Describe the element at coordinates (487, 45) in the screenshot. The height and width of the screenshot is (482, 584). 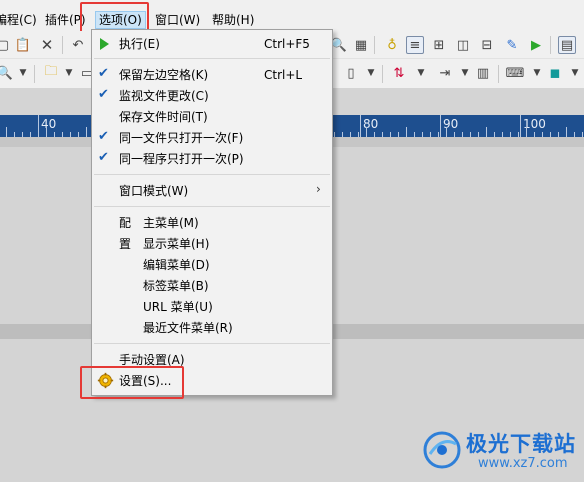
I see `split-rows-icon: ⊟` at that location.